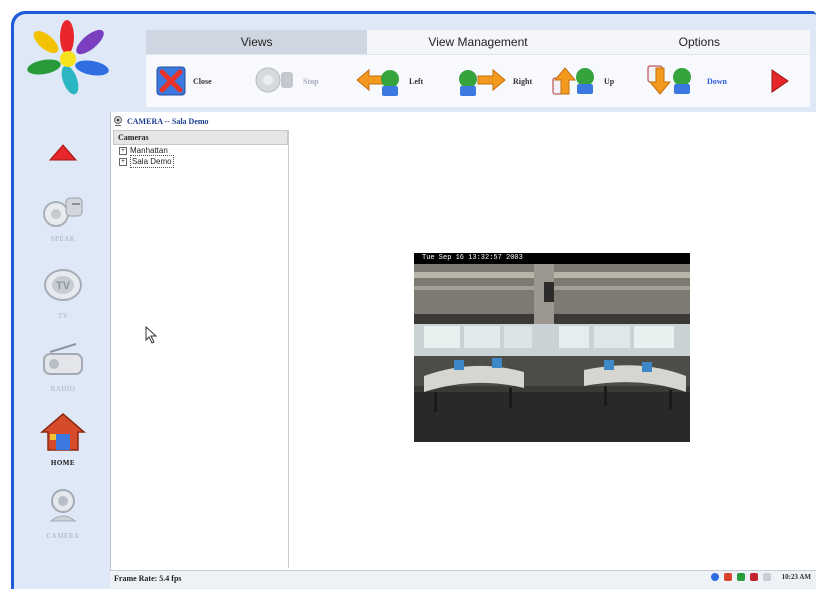 This screenshot has height=590, width=819. I want to click on tab-views: Views, so click(257, 42).